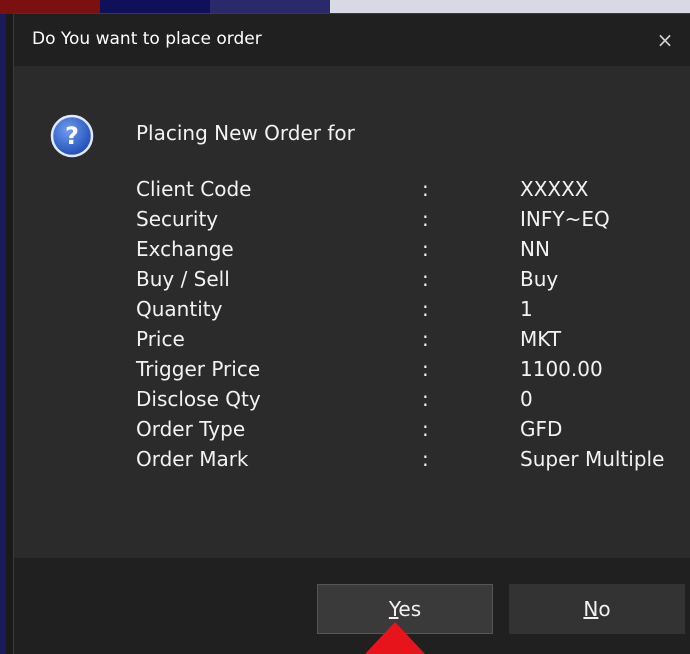  I want to click on background-app-edge, so click(3, 334).